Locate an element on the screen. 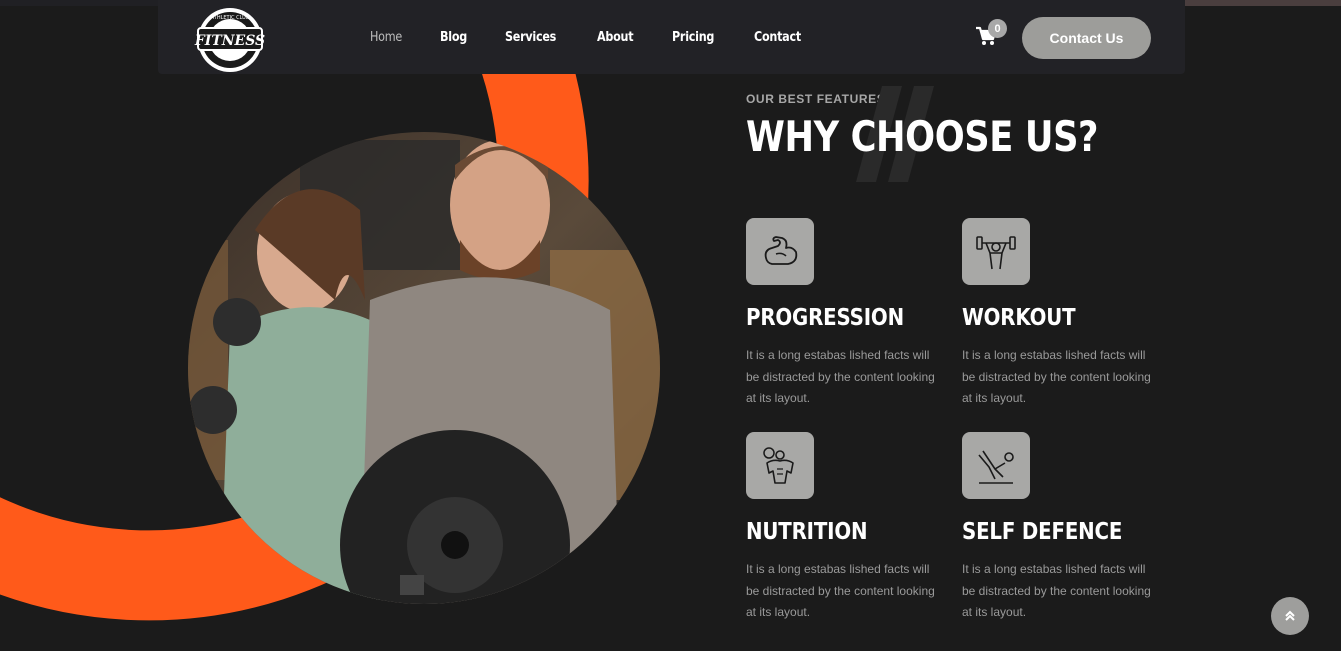  main-nav: Home Blog Services About Pricing Contact is located at coordinates (606, 37).